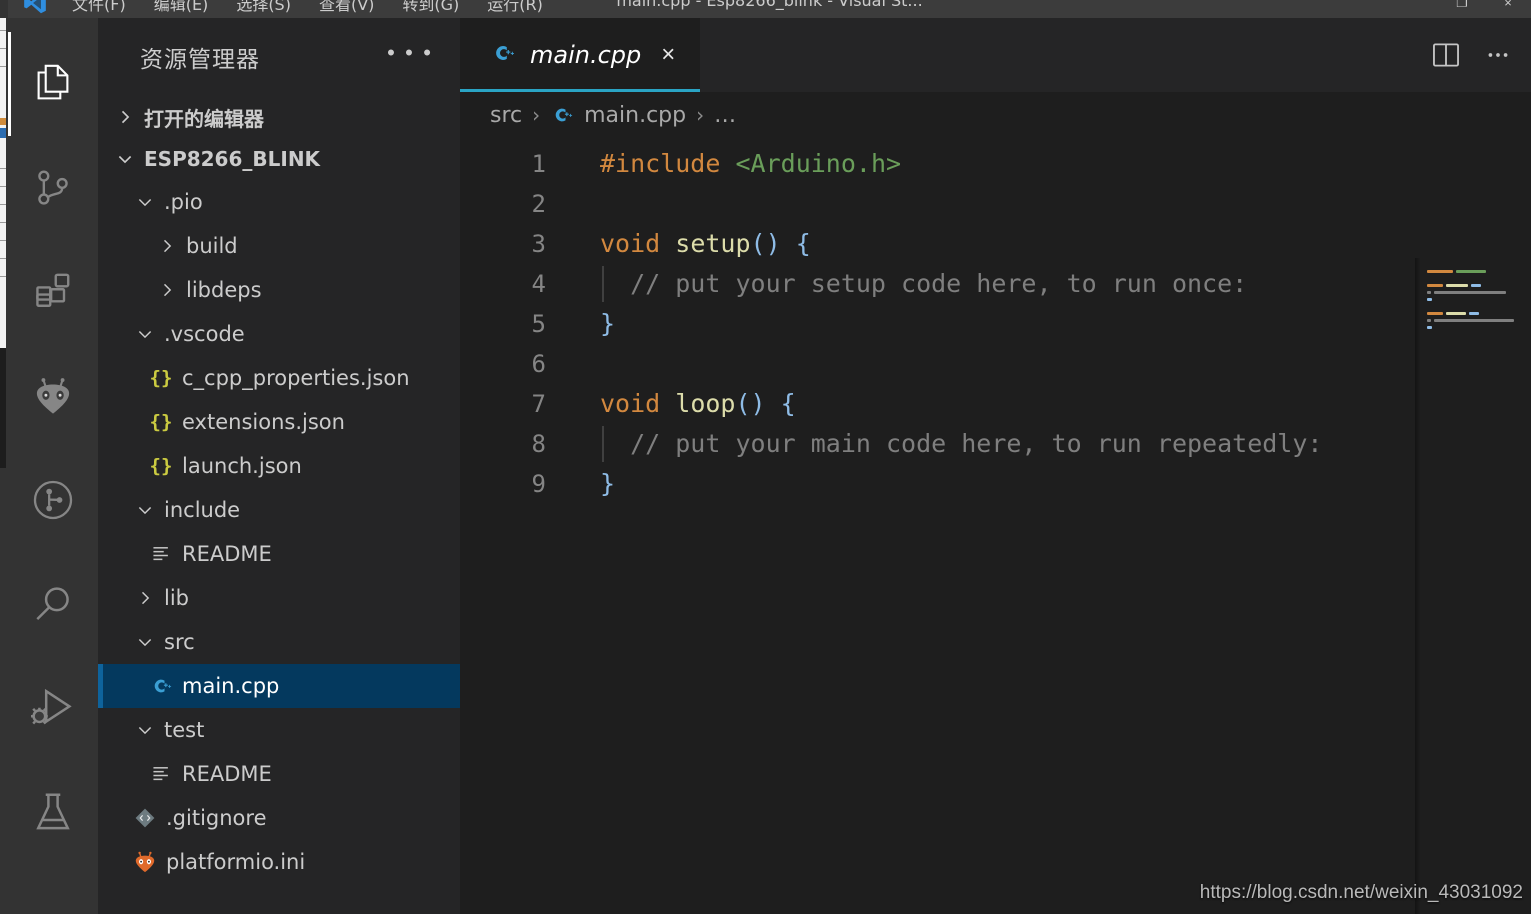 This screenshot has width=1531, height=914. Describe the element at coordinates (53, 84) in the screenshot. I see `activity-explorer` at that location.